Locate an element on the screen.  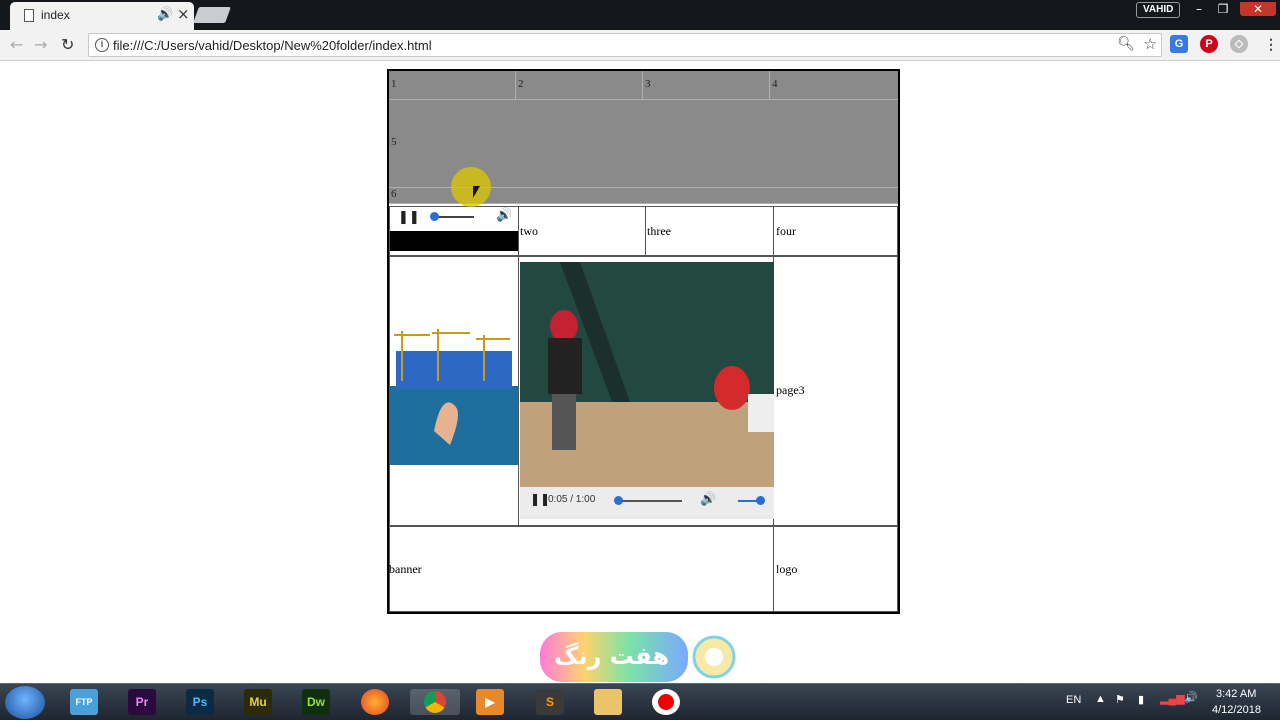
cursor-highlight is located at coordinates (471, 187).